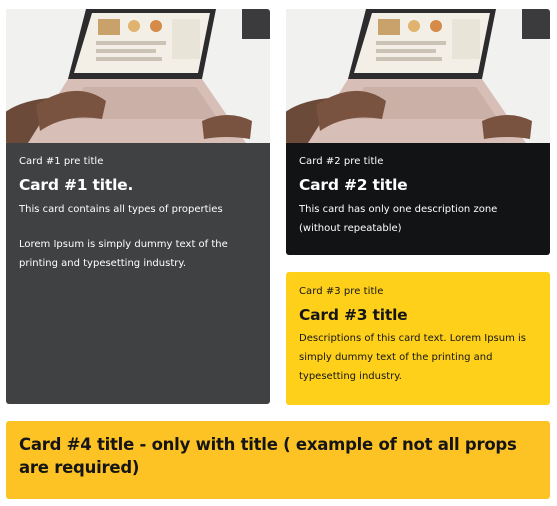 The height and width of the screenshot is (506, 557). I want to click on card-1-image, so click(138, 76).